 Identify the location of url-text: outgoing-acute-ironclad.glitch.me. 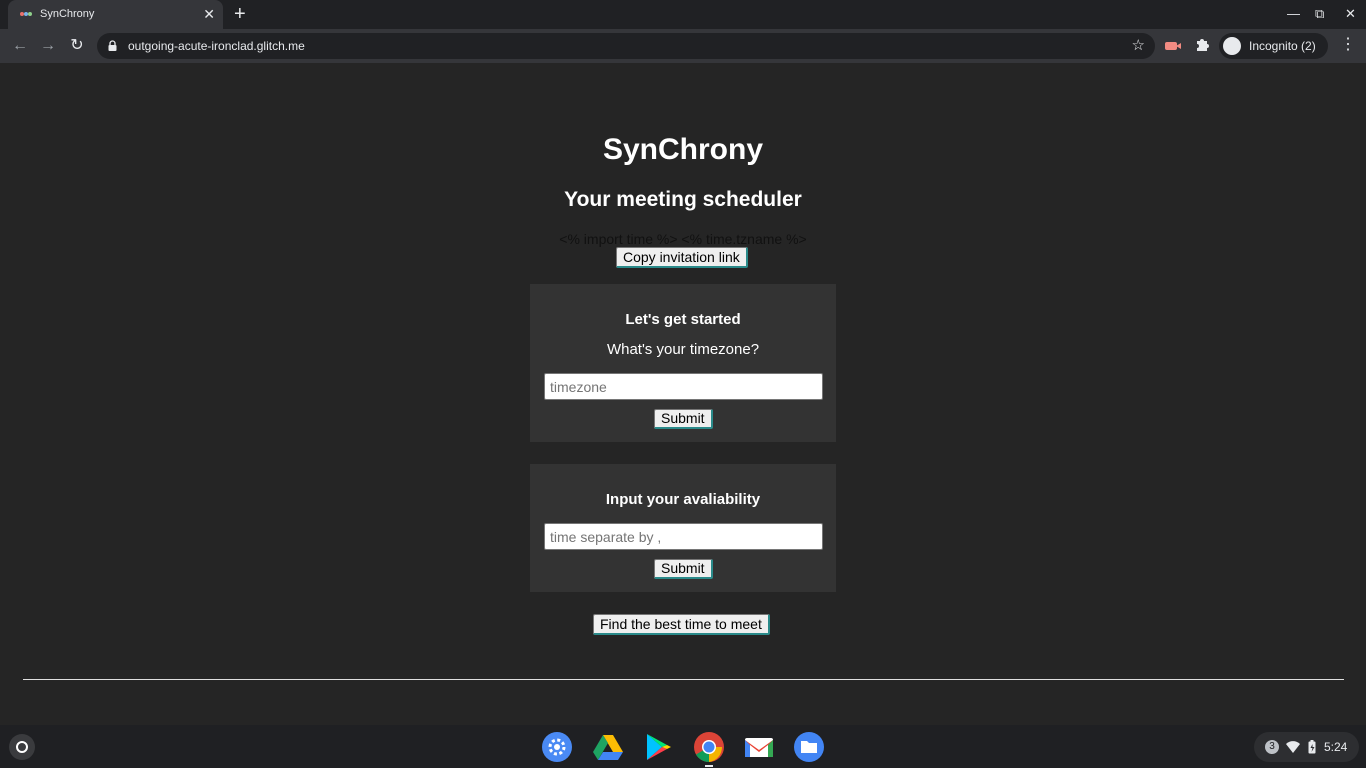
(216, 46).